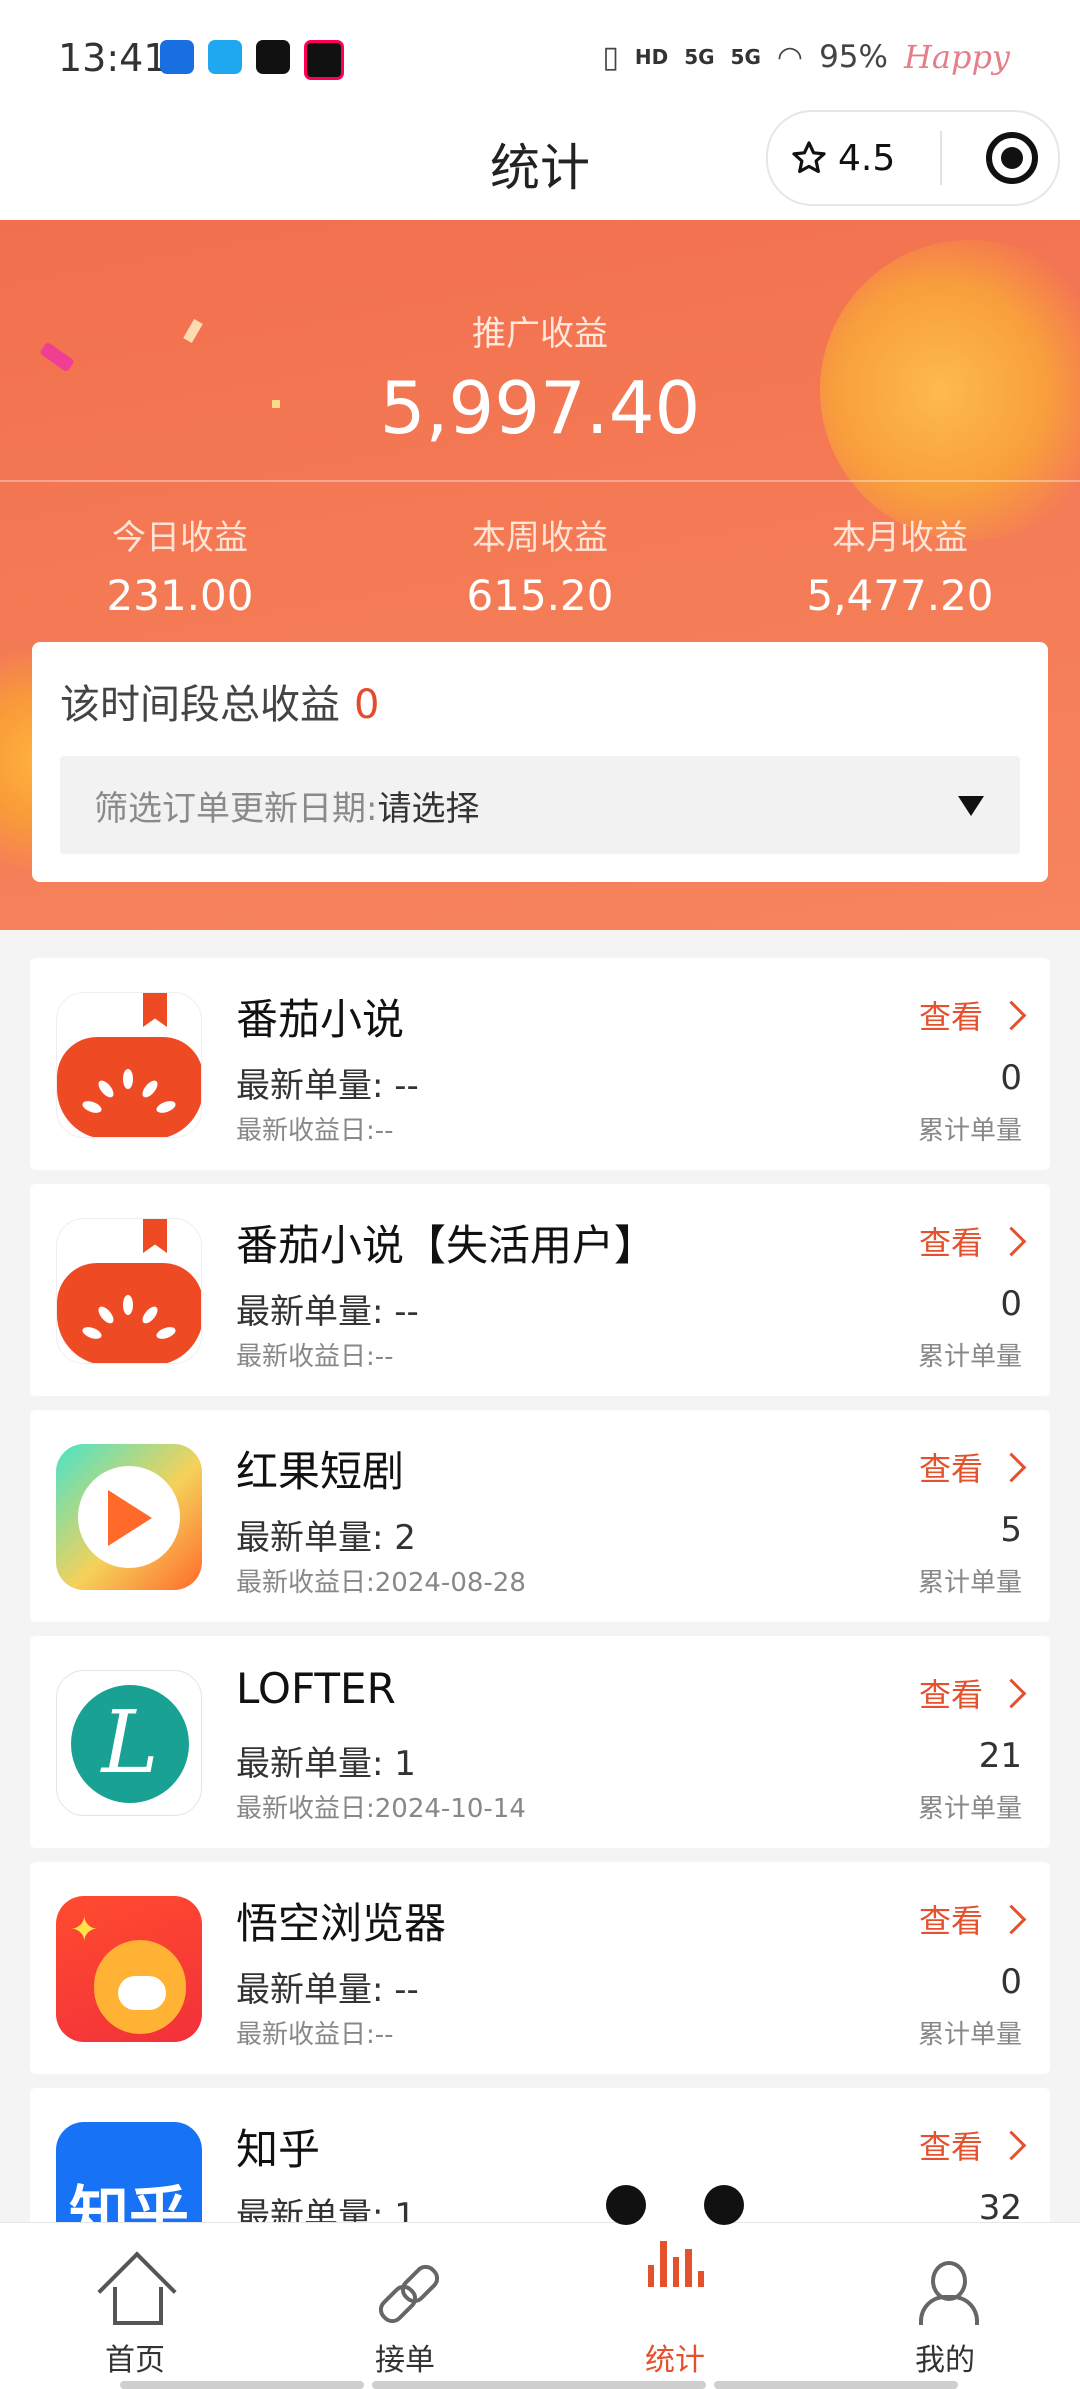 Image resolution: width=1080 pixels, height=2389 pixels. What do you see at coordinates (129, 2172) in the screenshot?
I see `zhihu-icon: 知乎` at bounding box center [129, 2172].